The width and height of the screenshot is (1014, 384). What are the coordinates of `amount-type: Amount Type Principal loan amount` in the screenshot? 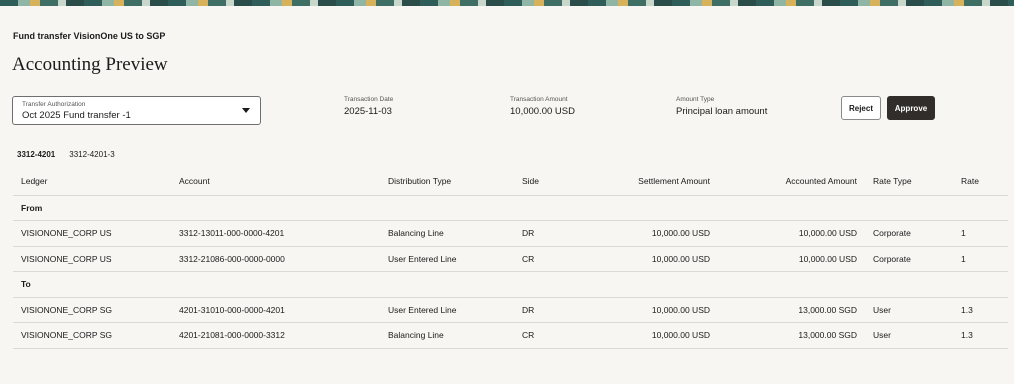 It's located at (721, 106).